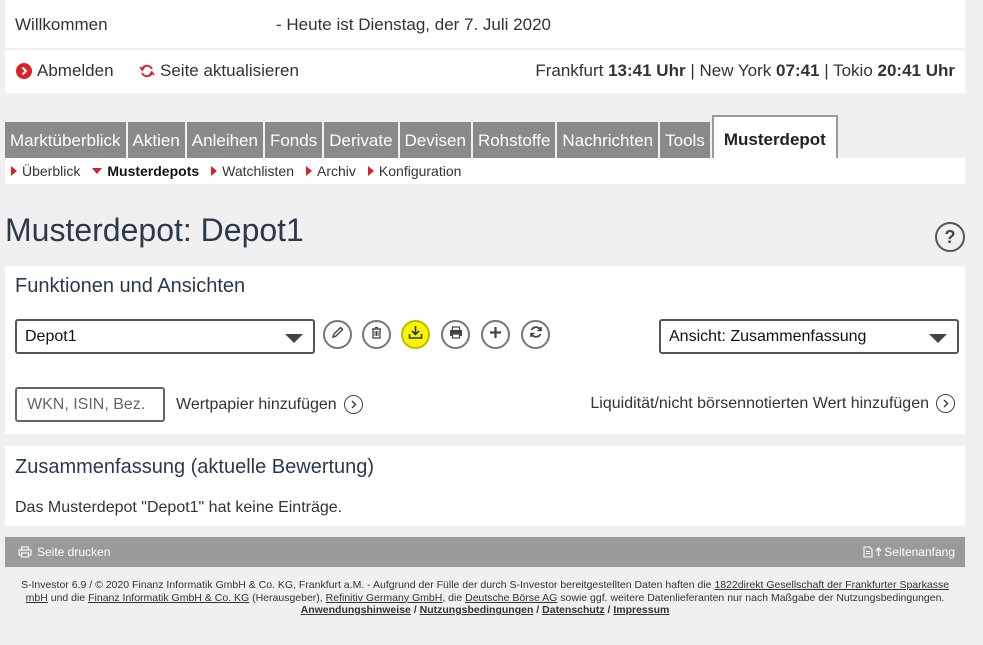 This screenshot has width=983, height=645. I want to click on refresh-label: Seite aktualisieren, so click(229, 70).